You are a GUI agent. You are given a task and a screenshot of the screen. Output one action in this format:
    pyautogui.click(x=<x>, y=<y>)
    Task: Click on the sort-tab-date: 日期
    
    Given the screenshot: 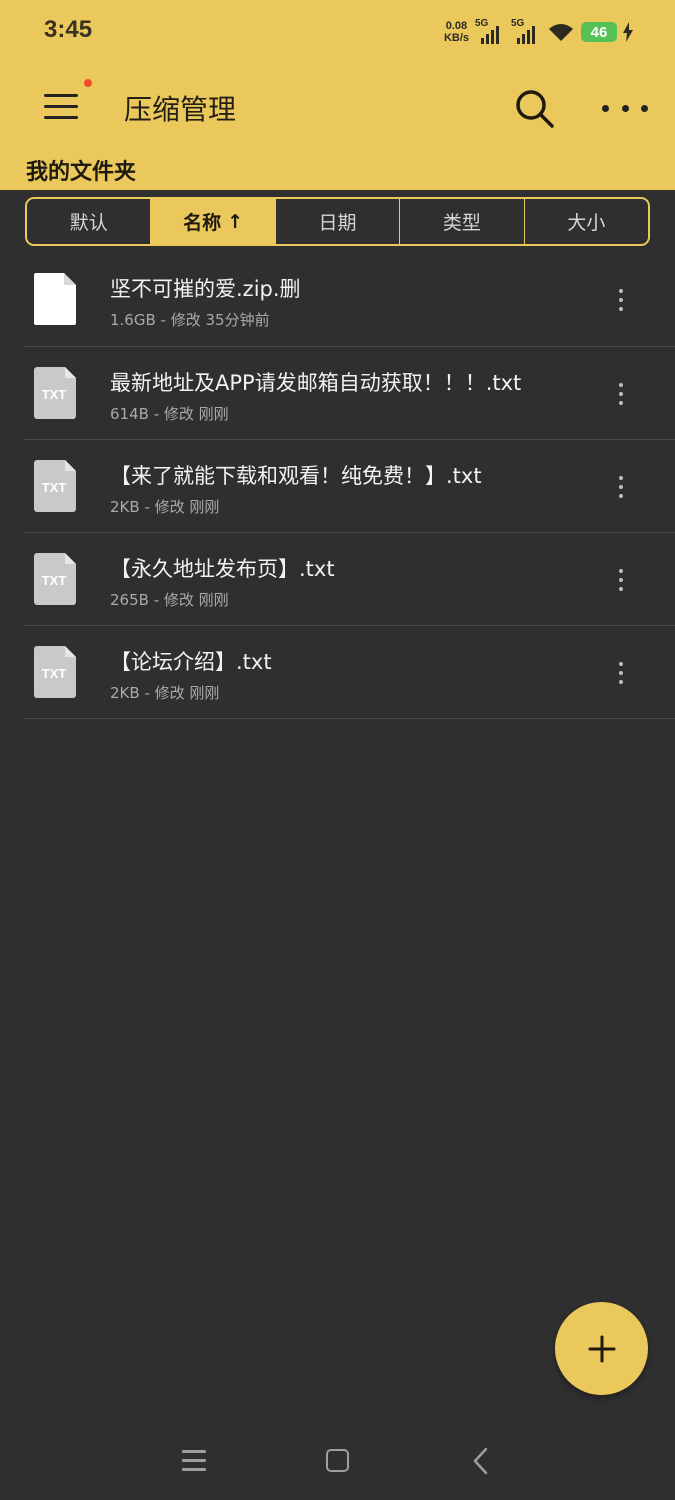 What is the action you would take?
    pyautogui.click(x=336, y=221)
    